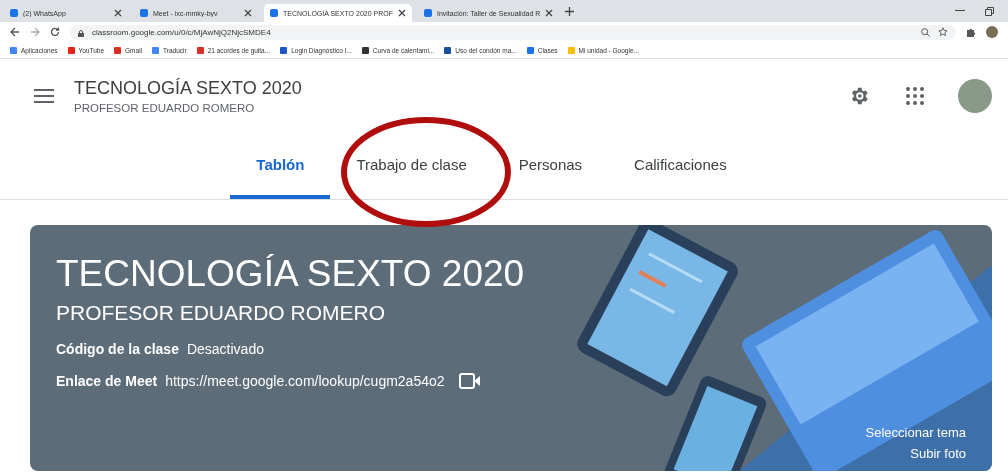 This screenshot has height=476, width=1008. Describe the element at coordinates (305, 381) in the screenshot. I see `meet-link: https://meet.google.com/lookup/cugm2a54o2` at that location.